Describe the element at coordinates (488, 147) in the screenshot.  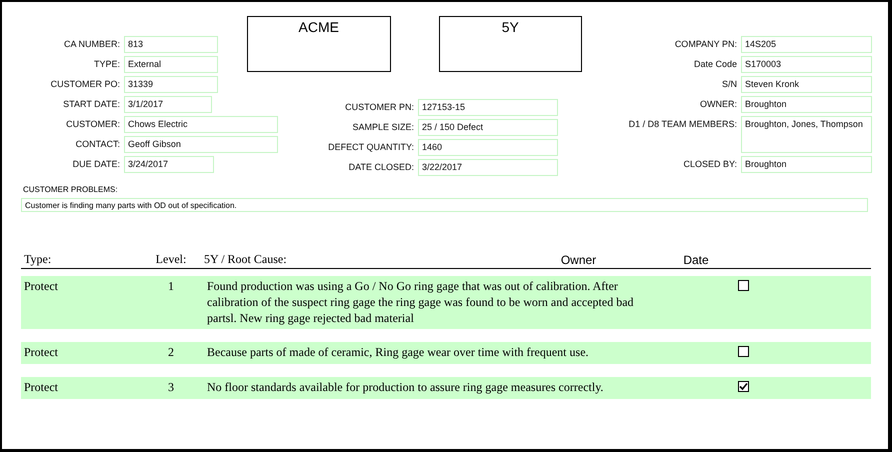
I see `text-field: 1460` at that location.